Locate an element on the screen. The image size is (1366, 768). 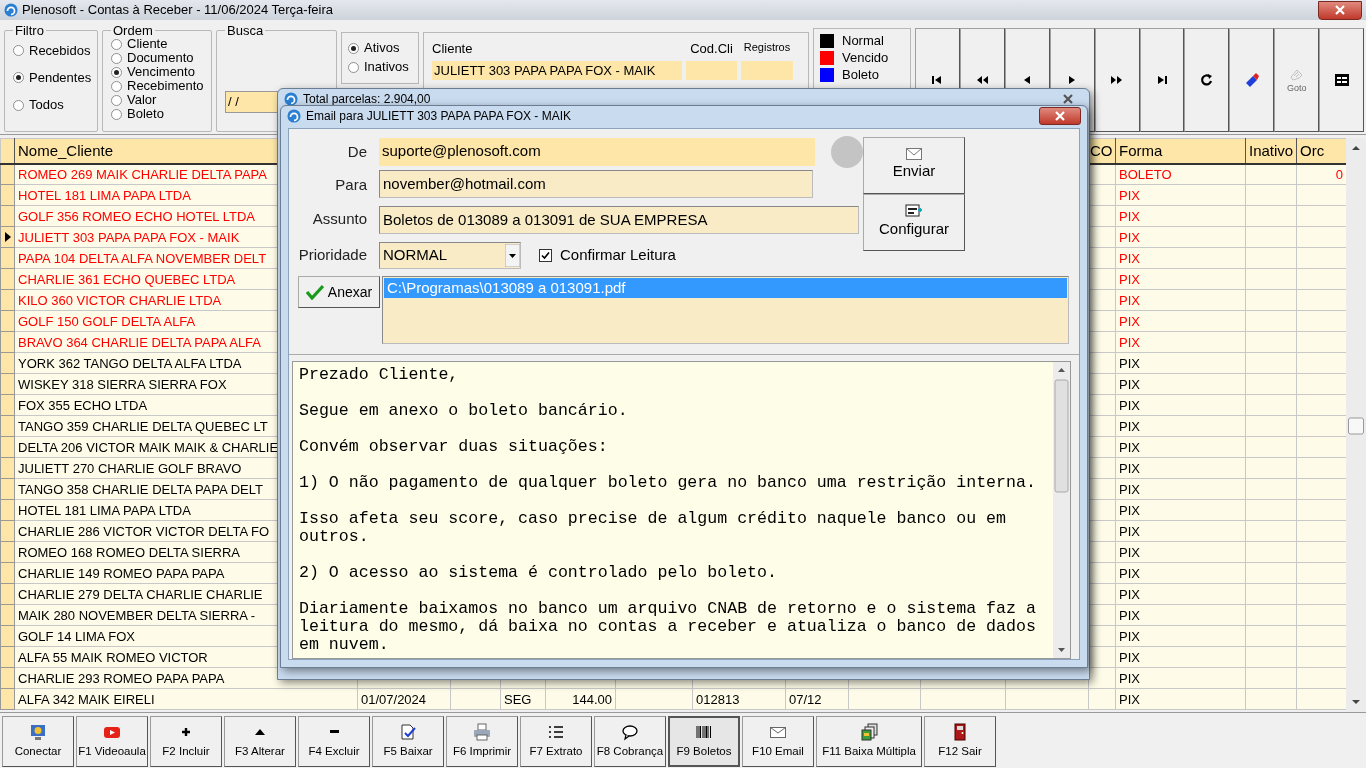
radio-label: Valor is located at coordinates (142, 100).